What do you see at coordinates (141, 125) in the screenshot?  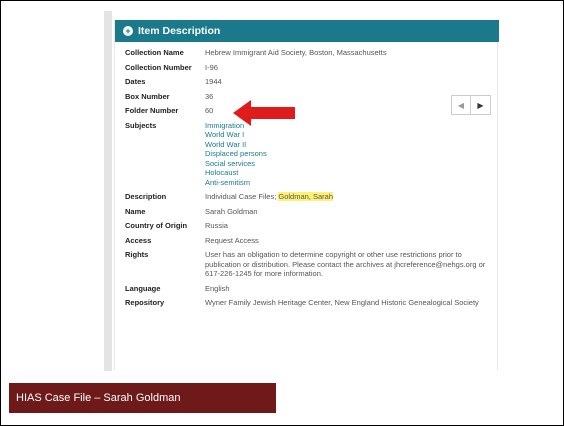 I see `field-label: Subjects` at bounding box center [141, 125].